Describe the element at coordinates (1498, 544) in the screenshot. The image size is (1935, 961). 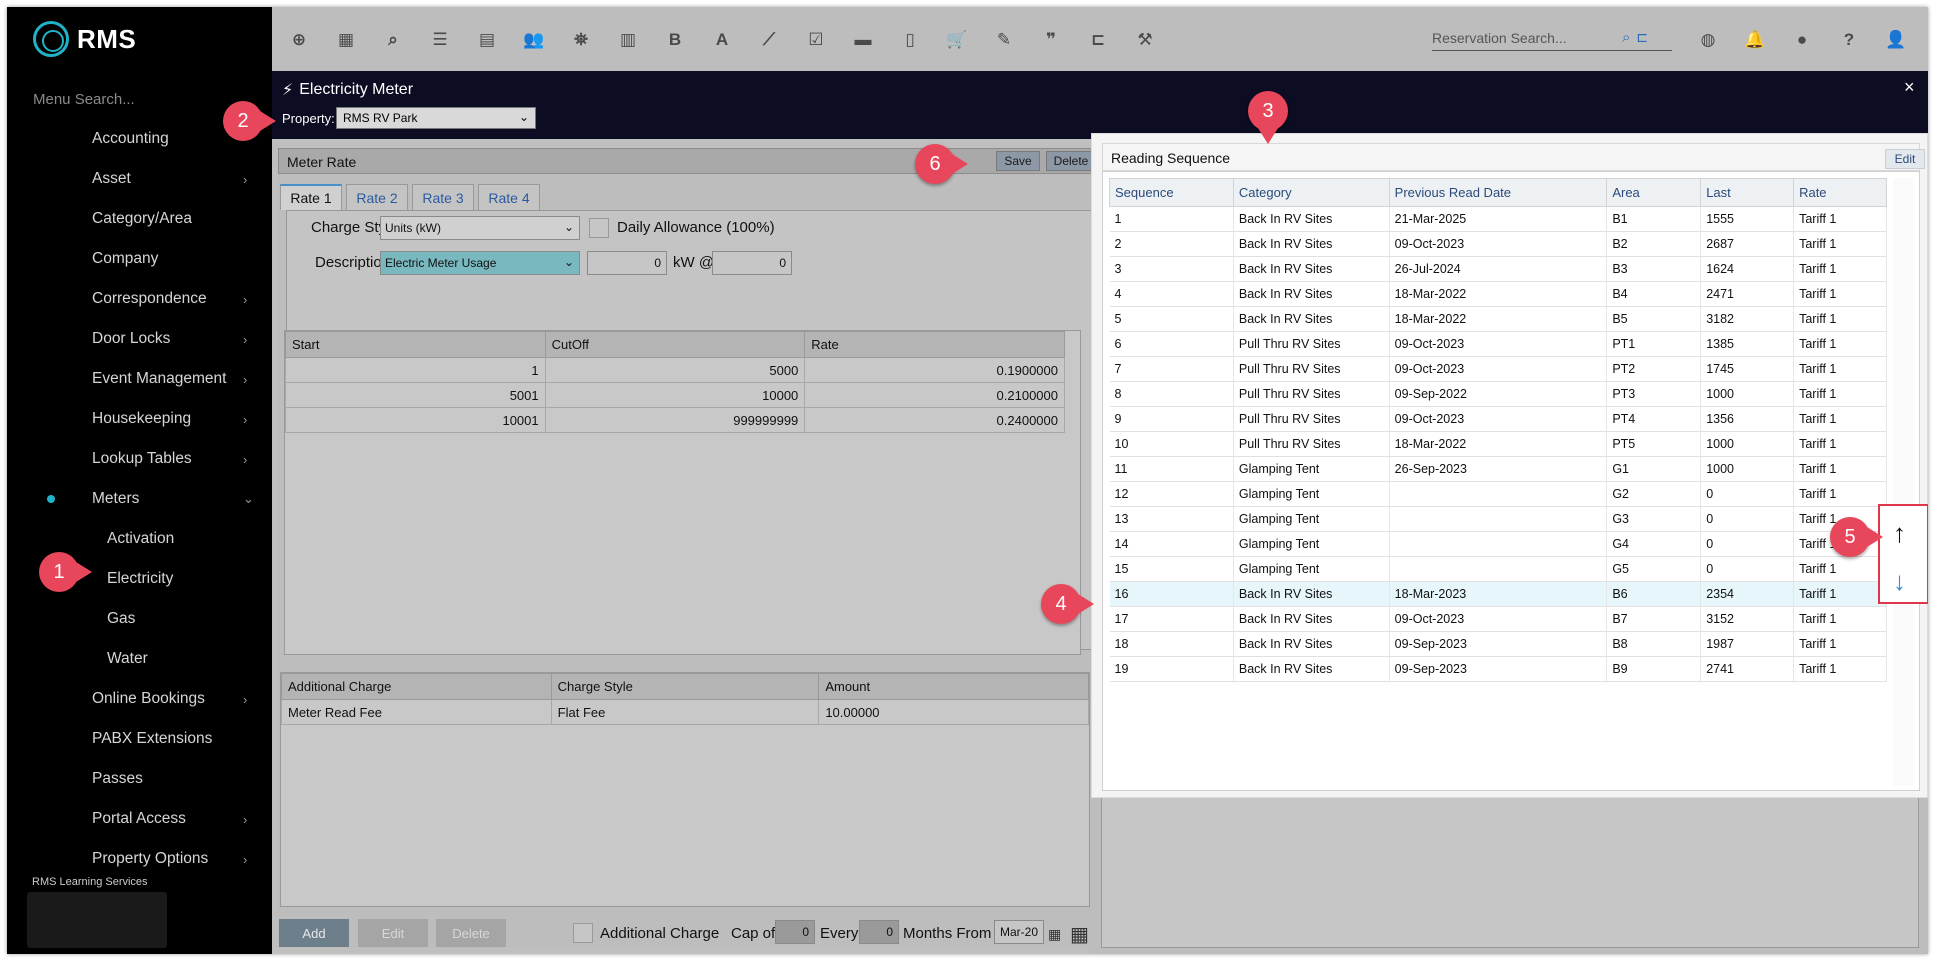
I see `table-row: 14 Glamping Tent G4 0 Tariff 1` at that location.